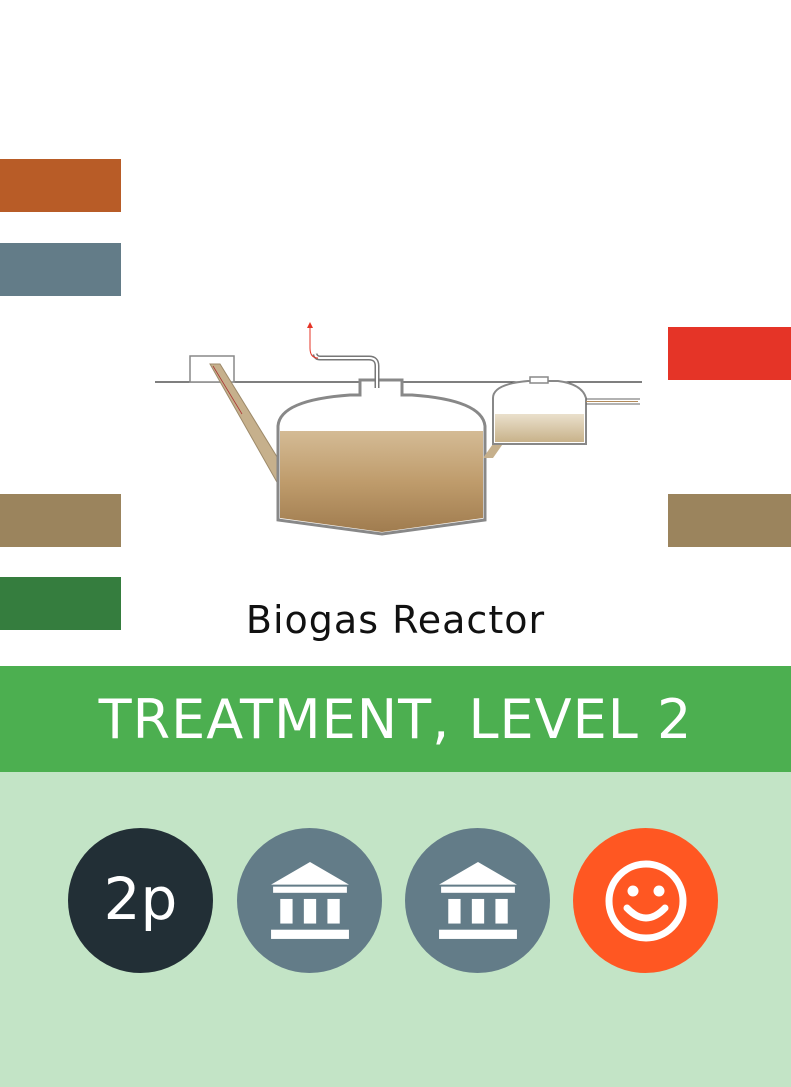 The width and height of the screenshot is (791, 1087). What do you see at coordinates (398, 429) in the screenshot?
I see `biogas-reactor-diagram` at bounding box center [398, 429].